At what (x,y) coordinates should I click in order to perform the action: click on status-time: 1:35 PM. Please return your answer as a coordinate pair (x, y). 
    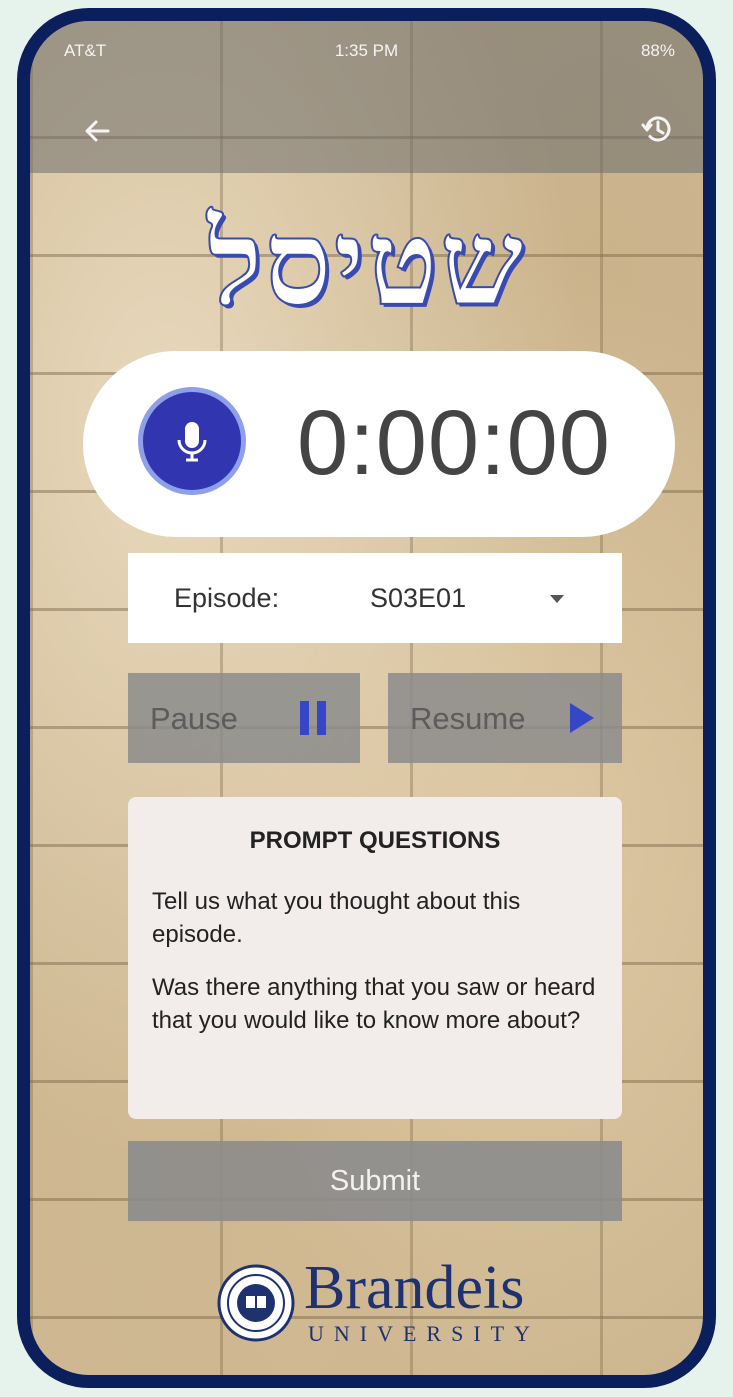
    Looking at the image, I should click on (366, 50).